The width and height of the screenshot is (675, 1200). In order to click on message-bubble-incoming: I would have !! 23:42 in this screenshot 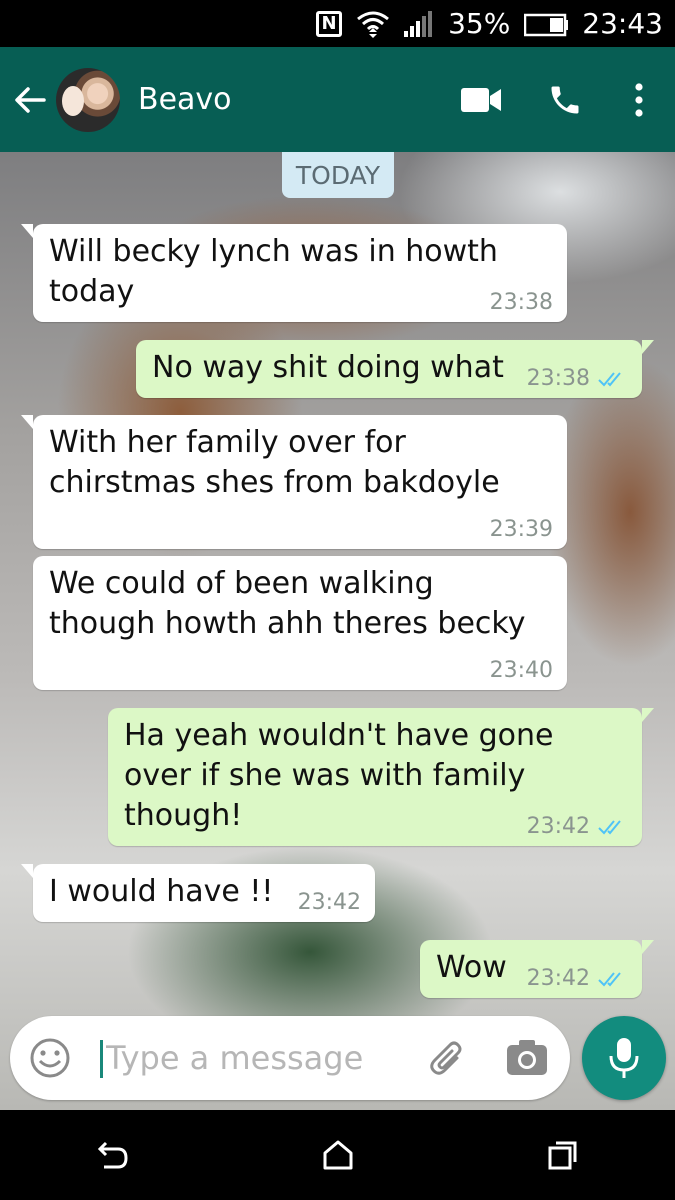, I will do `click(198, 893)`.